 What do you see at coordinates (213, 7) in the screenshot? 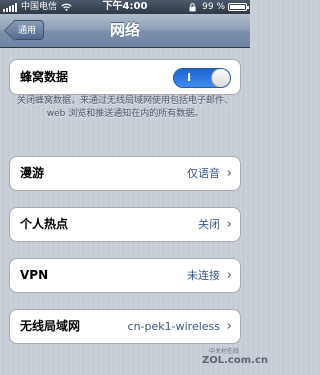
I see `battery-percent: 99 %` at bounding box center [213, 7].